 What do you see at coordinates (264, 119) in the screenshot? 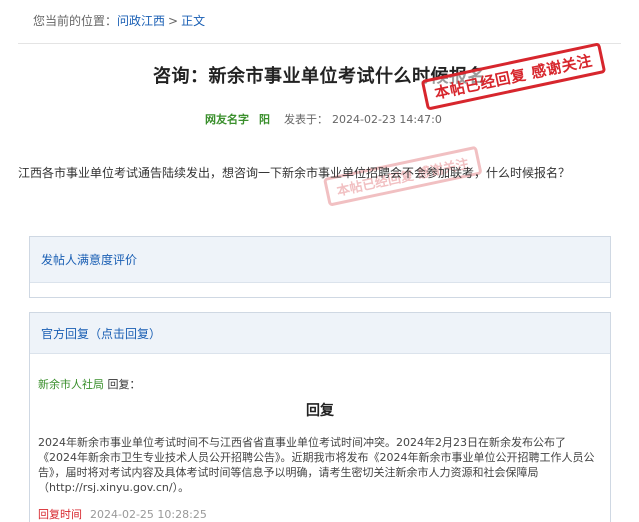
I see `post-author-suffix: 阳` at bounding box center [264, 119].